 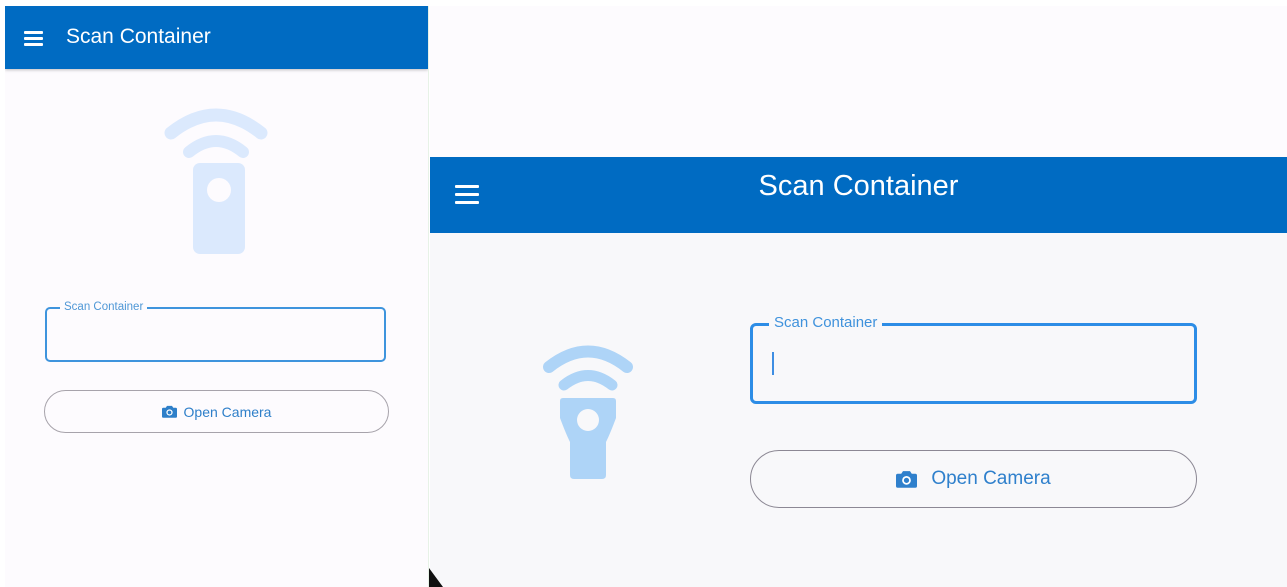 What do you see at coordinates (33, 32) in the screenshot?
I see `hamburger-menu-icon` at bounding box center [33, 32].